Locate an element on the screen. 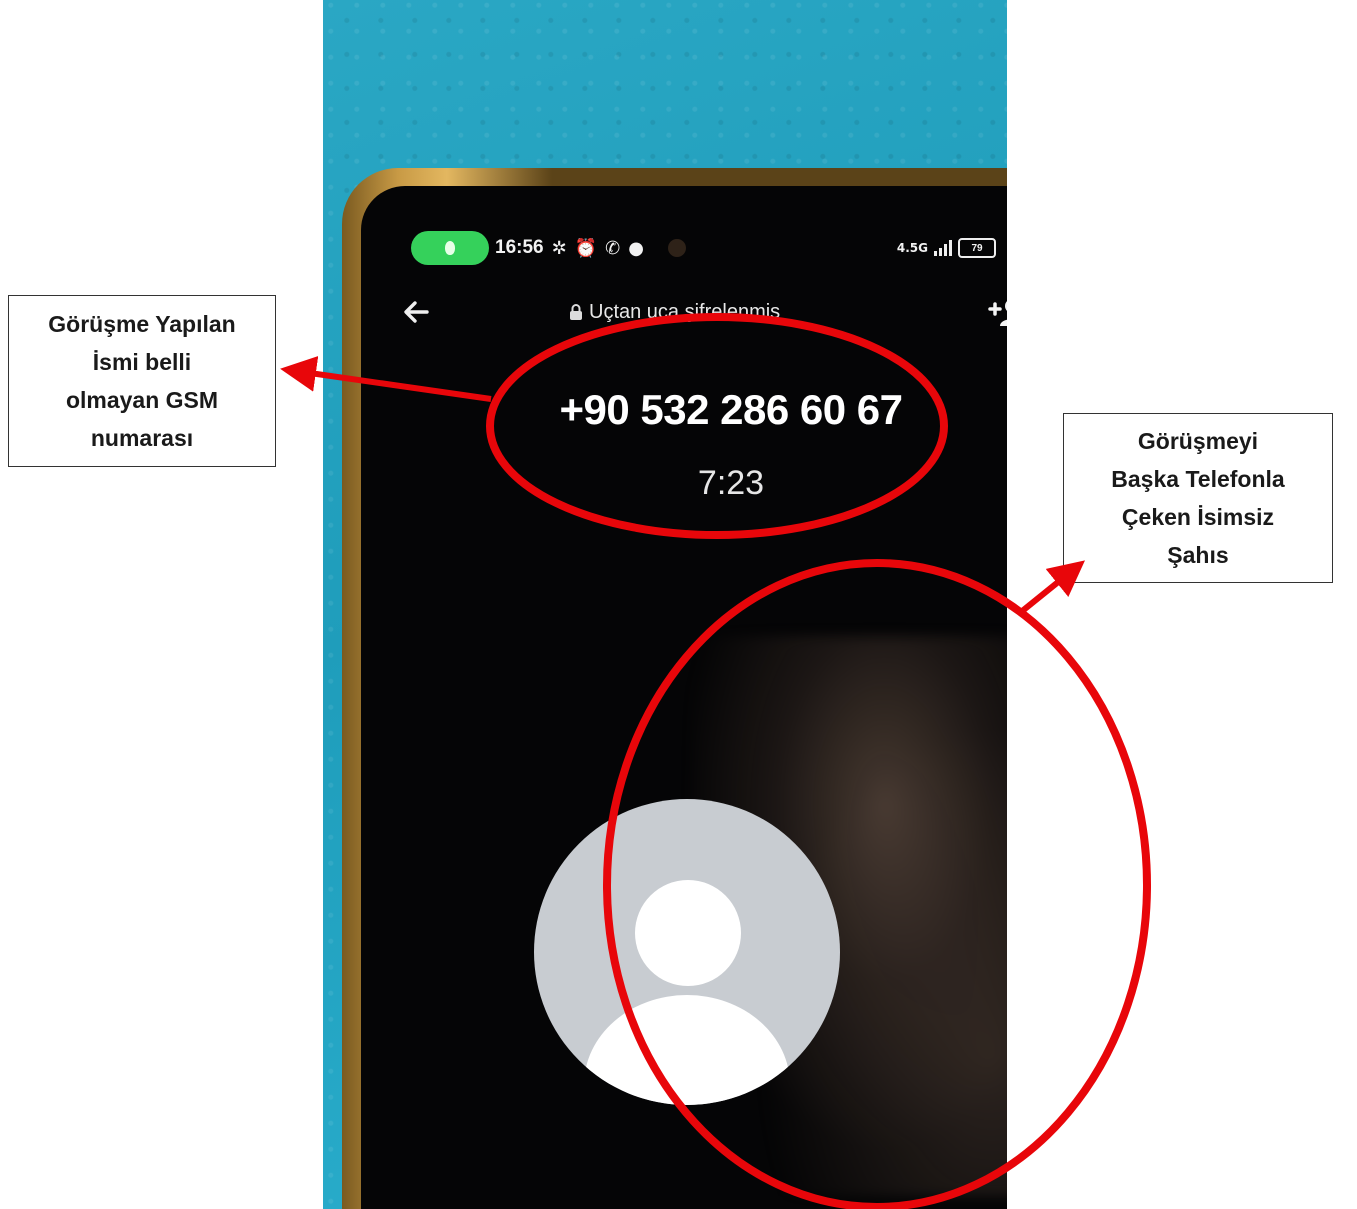 This screenshot has height=1209, width=1357. callout-line: Şahıs is located at coordinates (1198, 555).